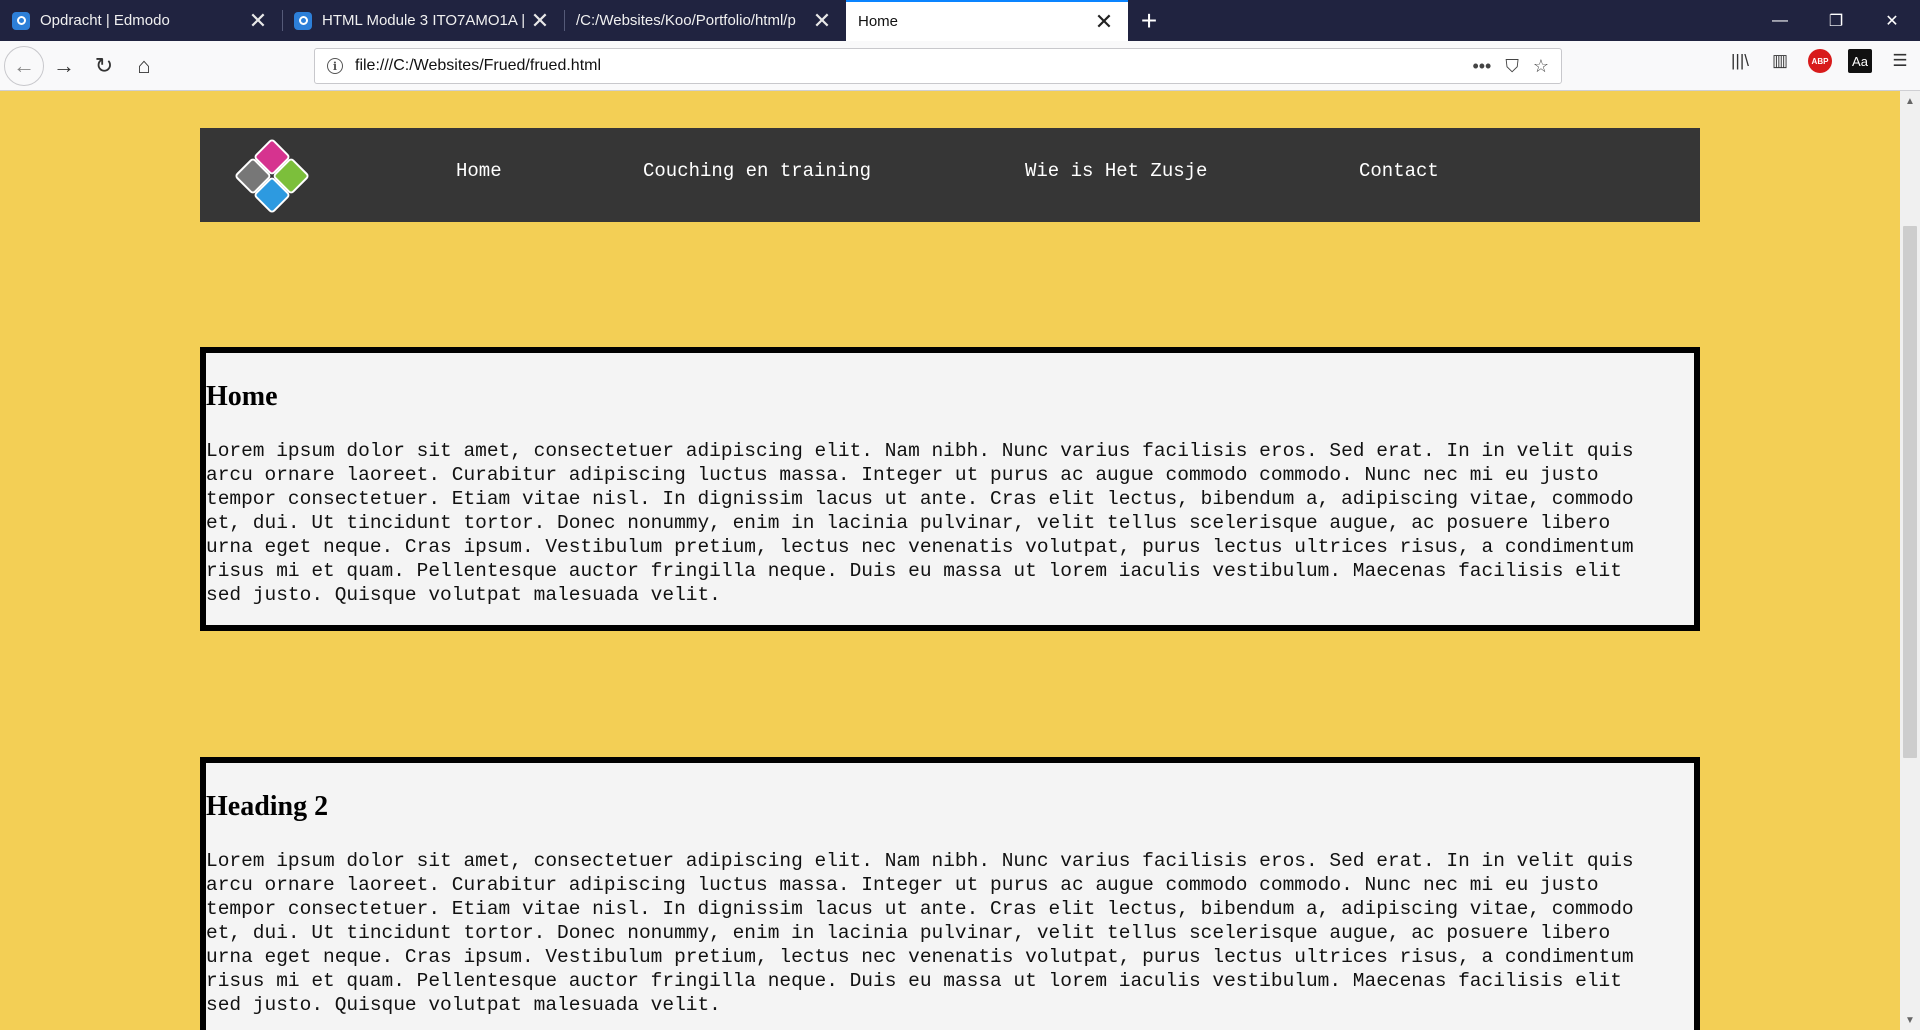  Describe the element at coordinates (1149, 20) in the screenshot. I see `new-tab-button: +` at that location.